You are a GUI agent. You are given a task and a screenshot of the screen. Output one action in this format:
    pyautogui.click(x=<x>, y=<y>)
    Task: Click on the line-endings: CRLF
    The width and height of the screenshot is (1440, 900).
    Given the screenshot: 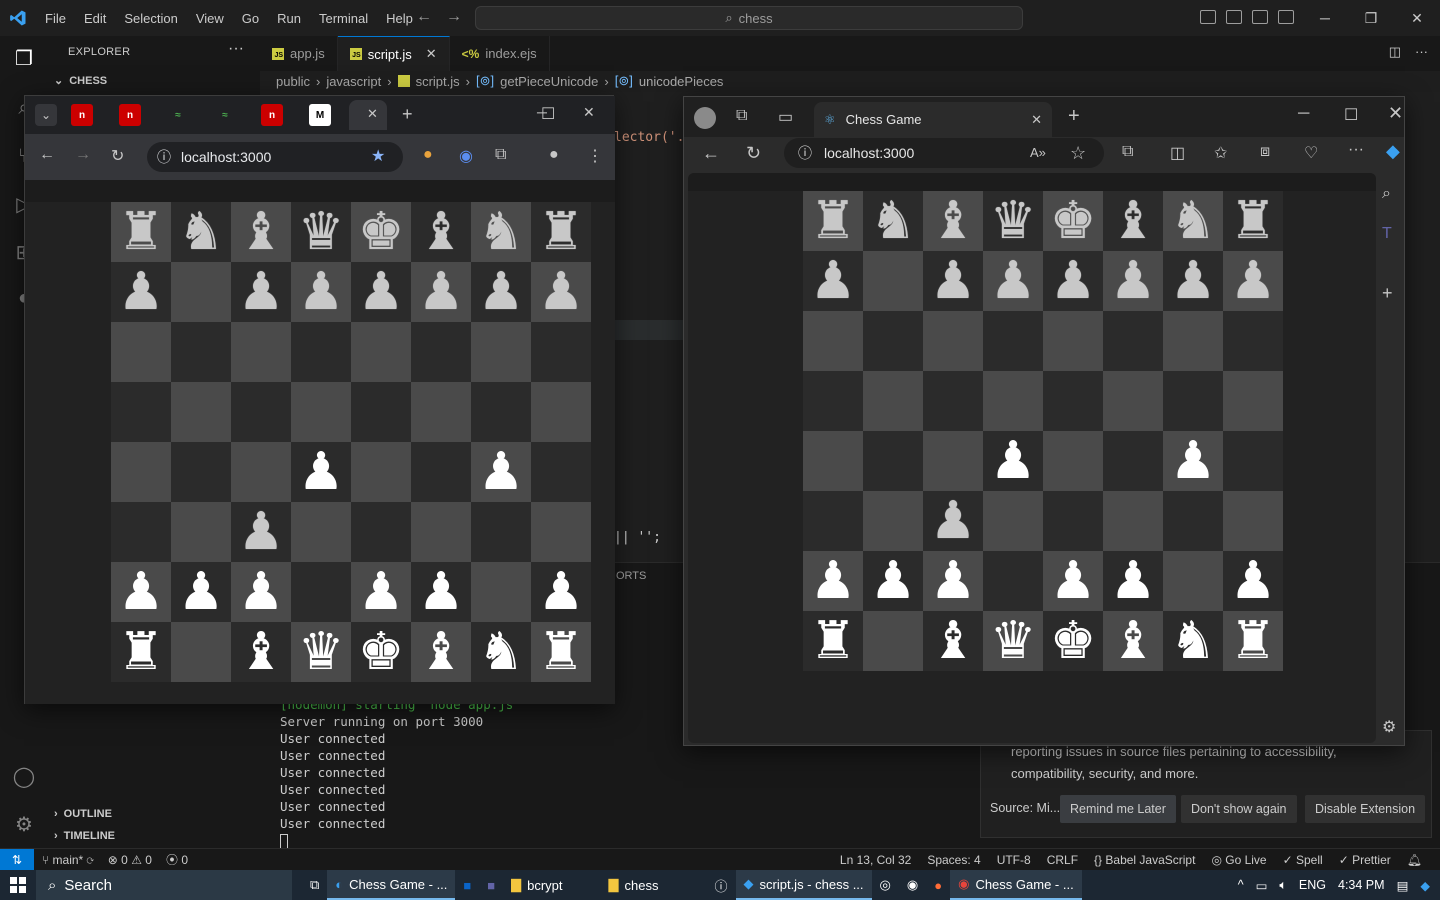 What is the action you would take?
    pyautogui.click(x=1062, y=860)
    